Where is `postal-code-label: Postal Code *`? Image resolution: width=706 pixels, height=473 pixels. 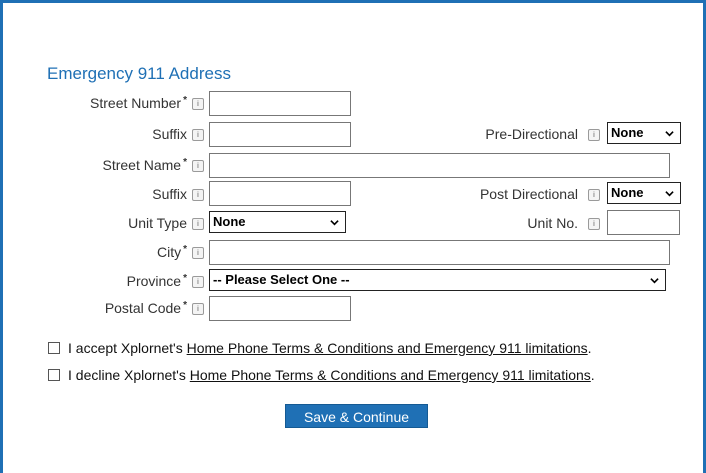 postal-code-label: Postal Code * is located at coordinates (145, 308).